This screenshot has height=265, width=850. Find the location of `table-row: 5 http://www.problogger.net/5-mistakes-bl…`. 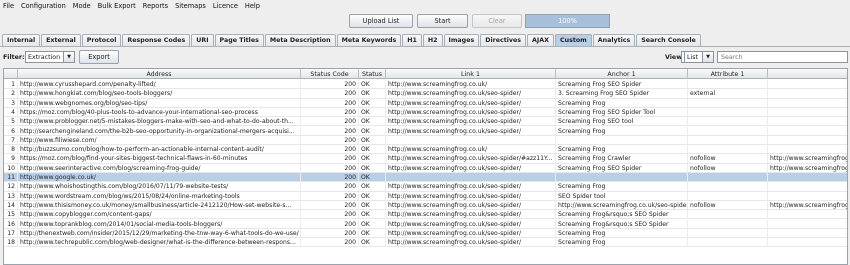

table-row: 5 http://www.problogger.net/5-mistakes-bl… is located at coordinates (425, 122).